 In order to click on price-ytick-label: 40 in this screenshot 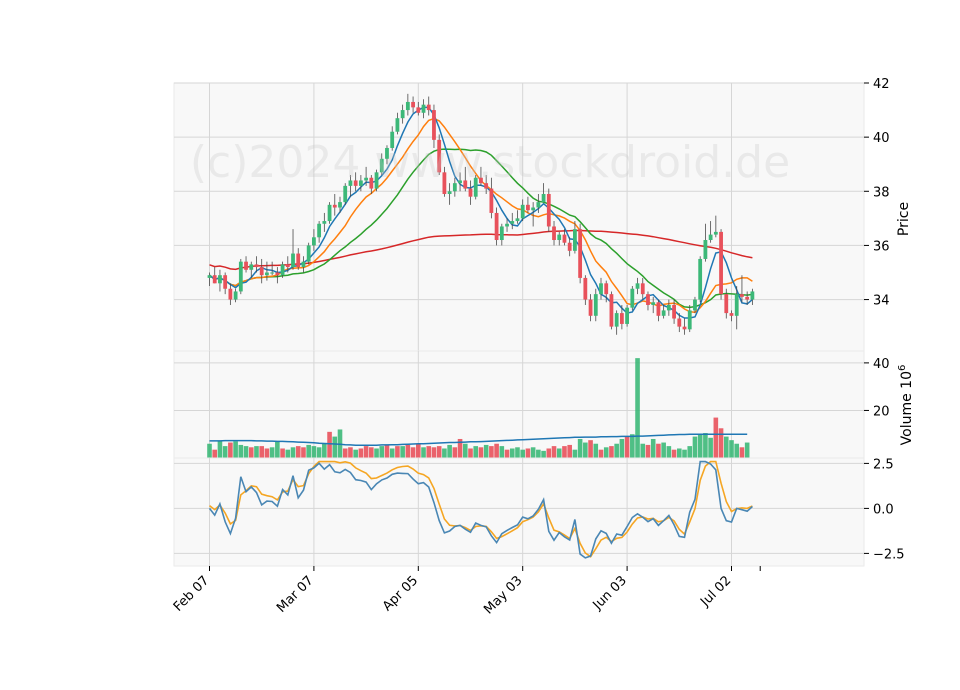, I will do `click(881, 138)`.